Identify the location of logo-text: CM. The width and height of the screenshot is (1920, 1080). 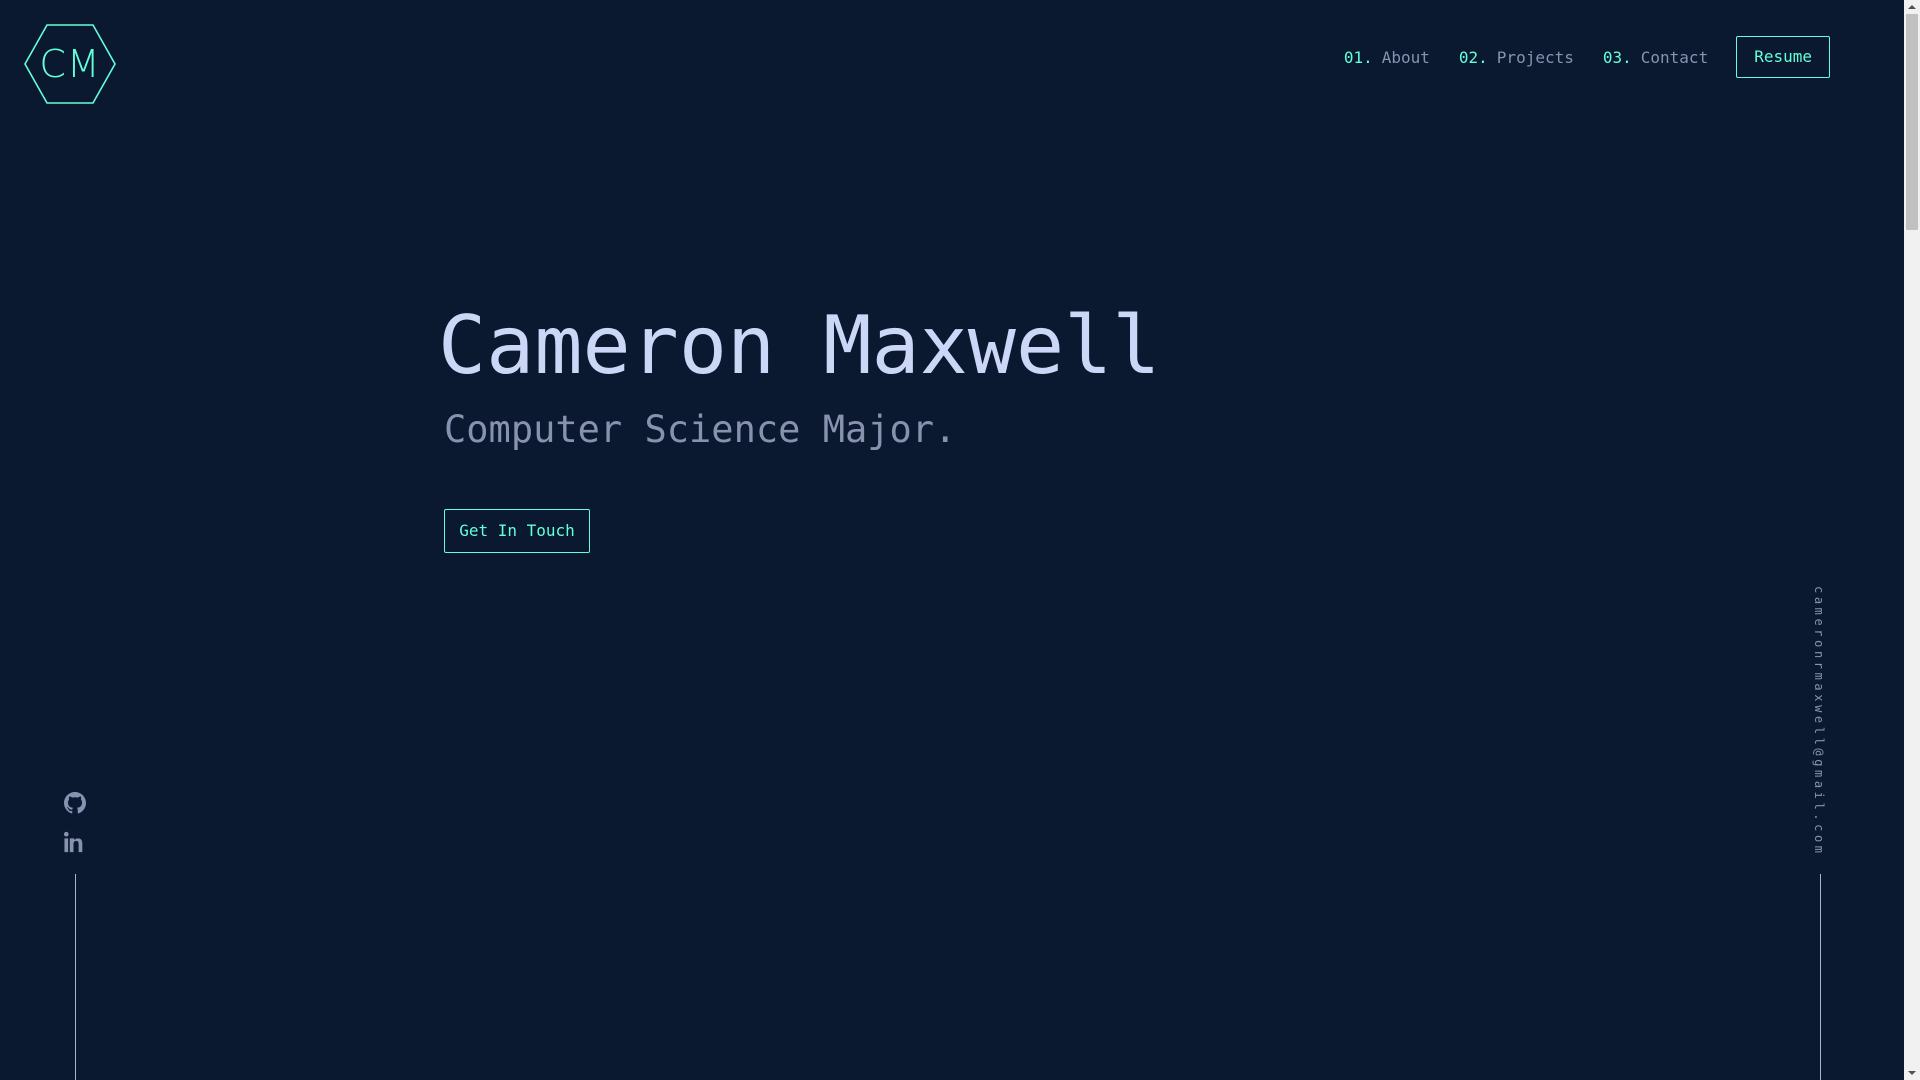
(70, 64).